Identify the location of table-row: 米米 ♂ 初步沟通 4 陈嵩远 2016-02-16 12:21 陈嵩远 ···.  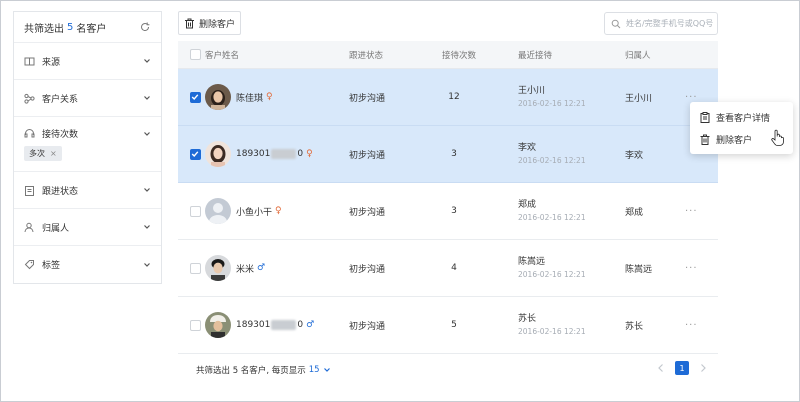
(448, 268).